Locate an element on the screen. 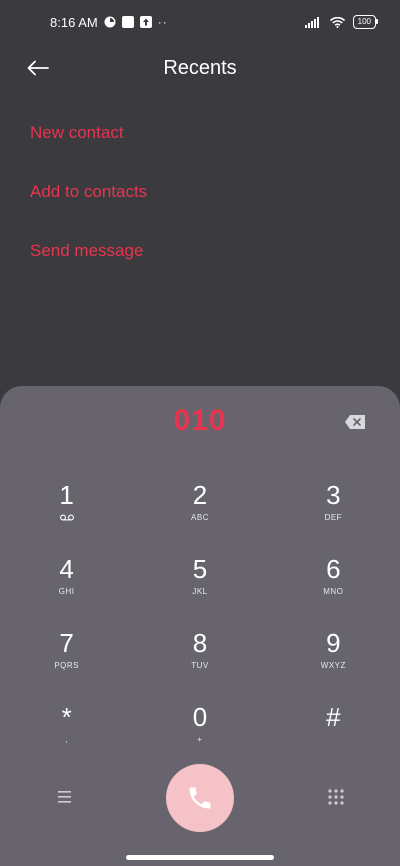 This screenshot has width=400, height=866. arrow-left-icon is located at coordinates (38, 68).